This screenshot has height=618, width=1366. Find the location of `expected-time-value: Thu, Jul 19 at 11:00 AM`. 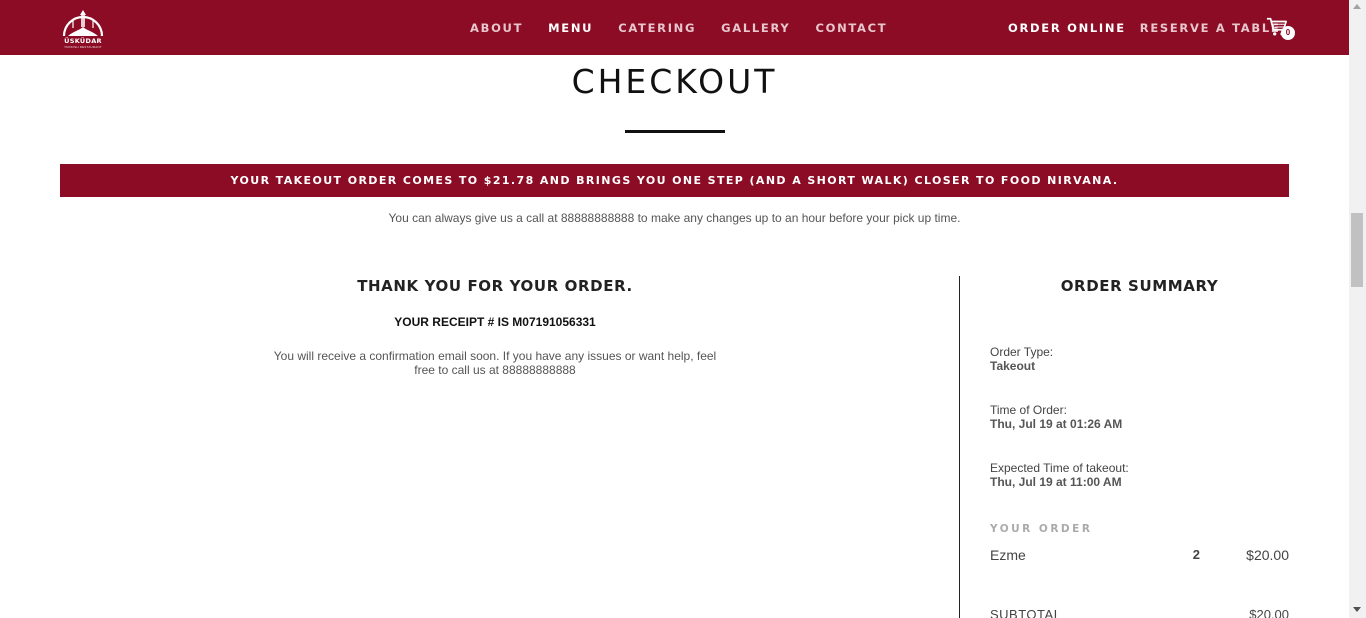

expected-time-value: Thu, Jul 19 at 11:00 AM is located at coordinates (1056, 482).